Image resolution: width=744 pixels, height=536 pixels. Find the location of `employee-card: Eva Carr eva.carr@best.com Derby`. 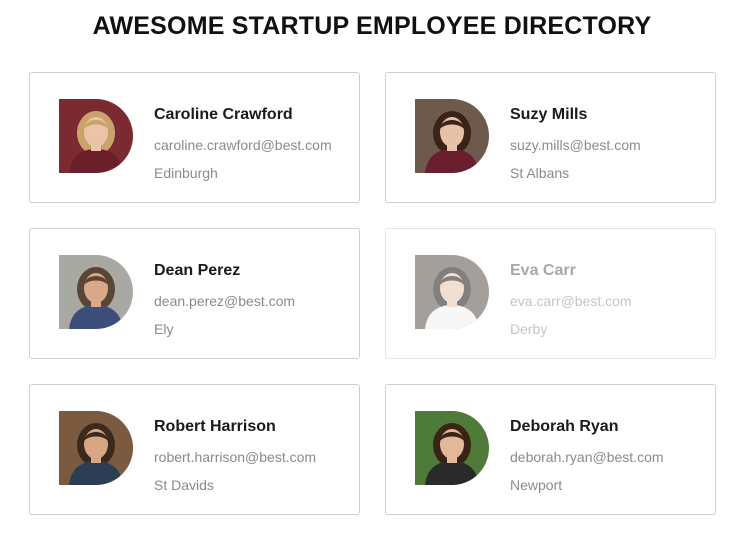

employee-card: Eva Carr eva.carr@best.com Derby is located at coordinates (550, 293).